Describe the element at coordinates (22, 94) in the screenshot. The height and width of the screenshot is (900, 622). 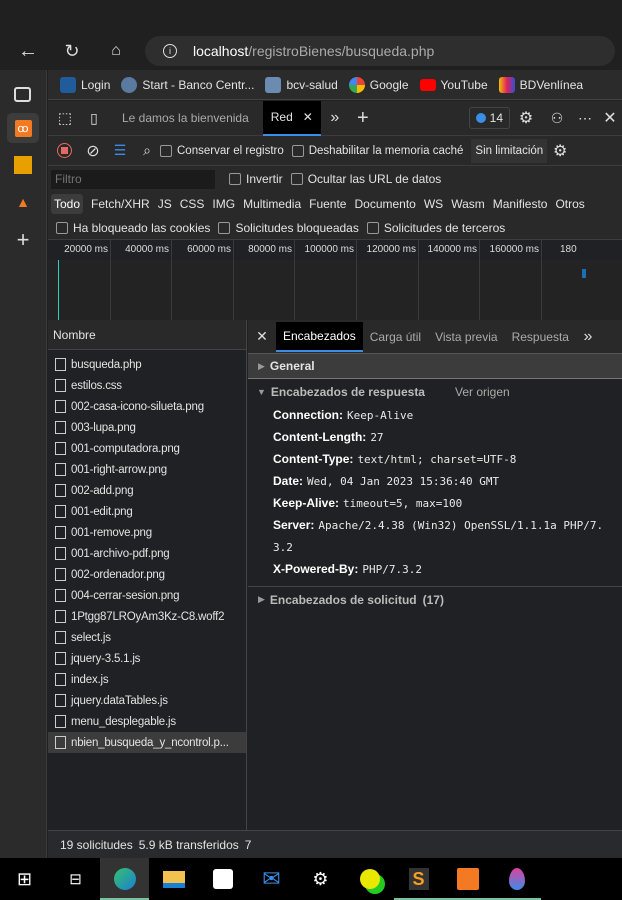
I see `tabs-icon` at that location.